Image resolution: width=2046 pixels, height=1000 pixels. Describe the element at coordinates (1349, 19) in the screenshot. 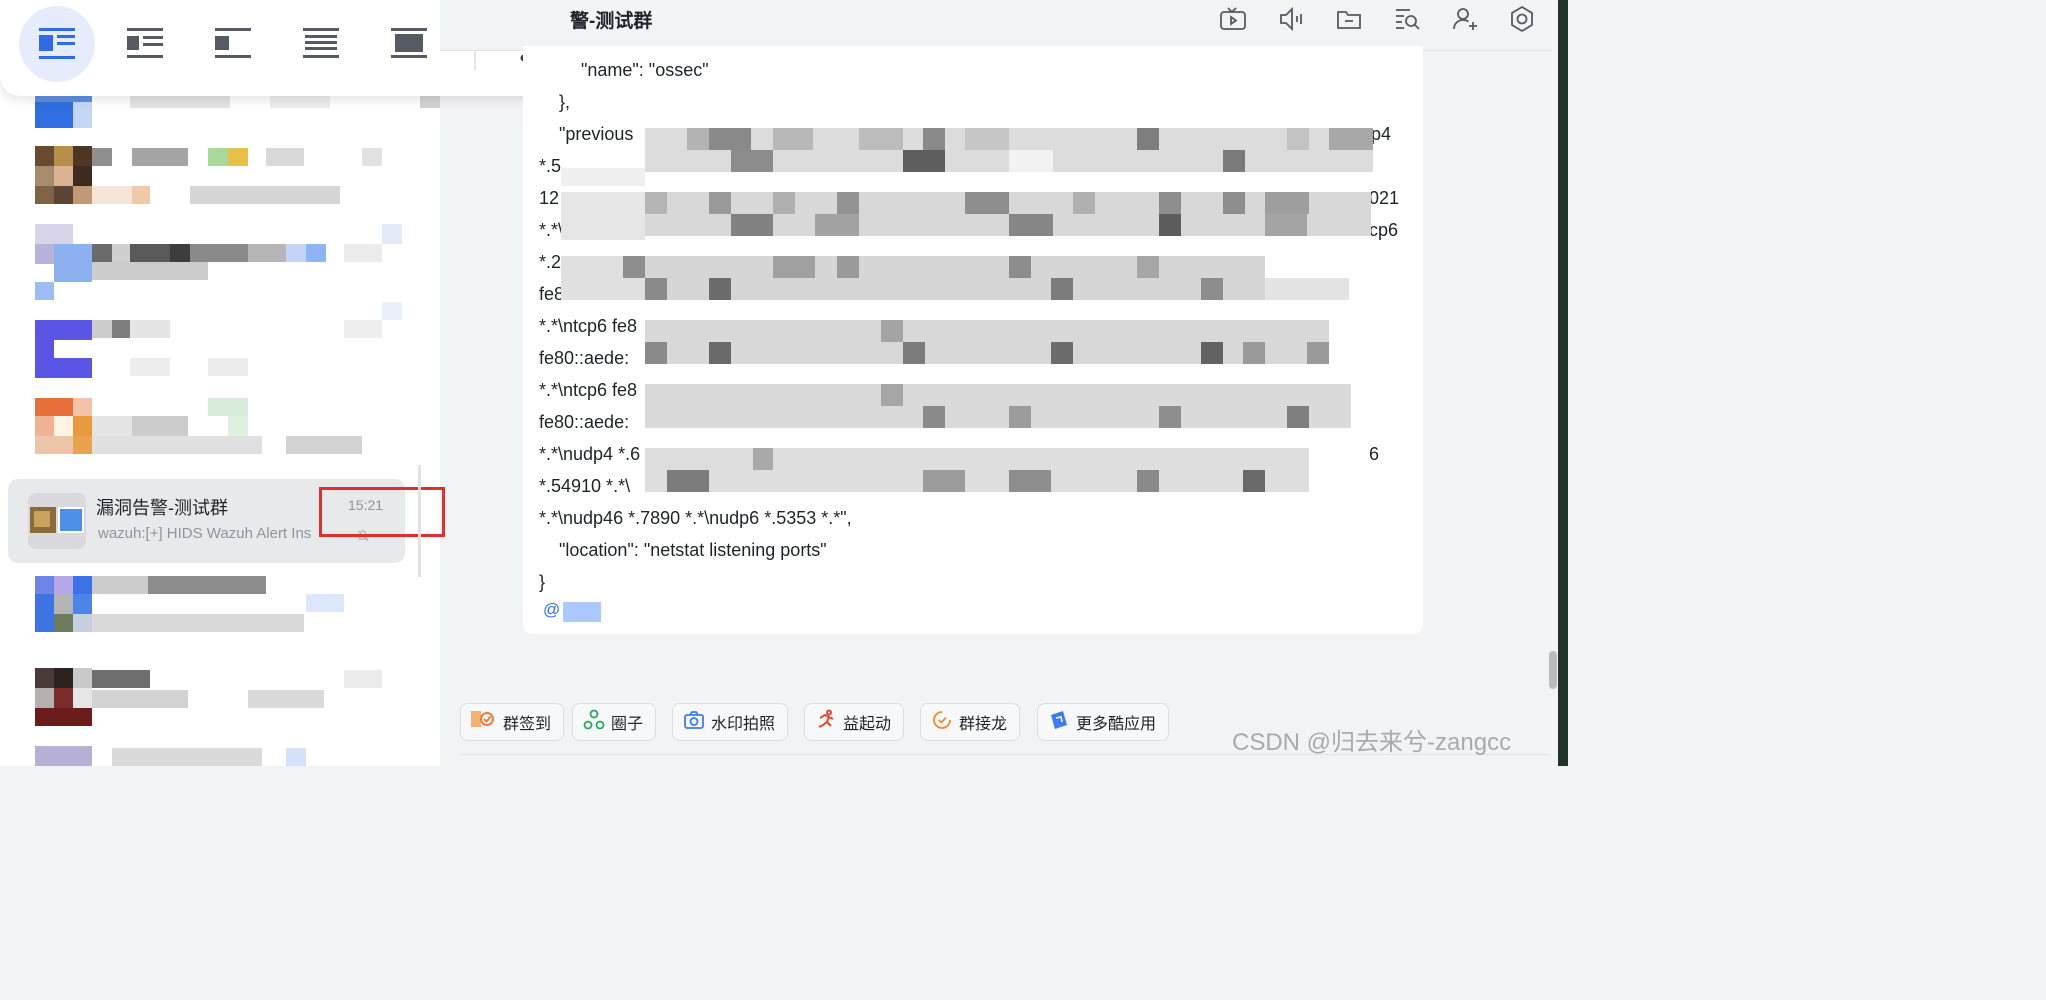

I see `folder-icon` at that location.